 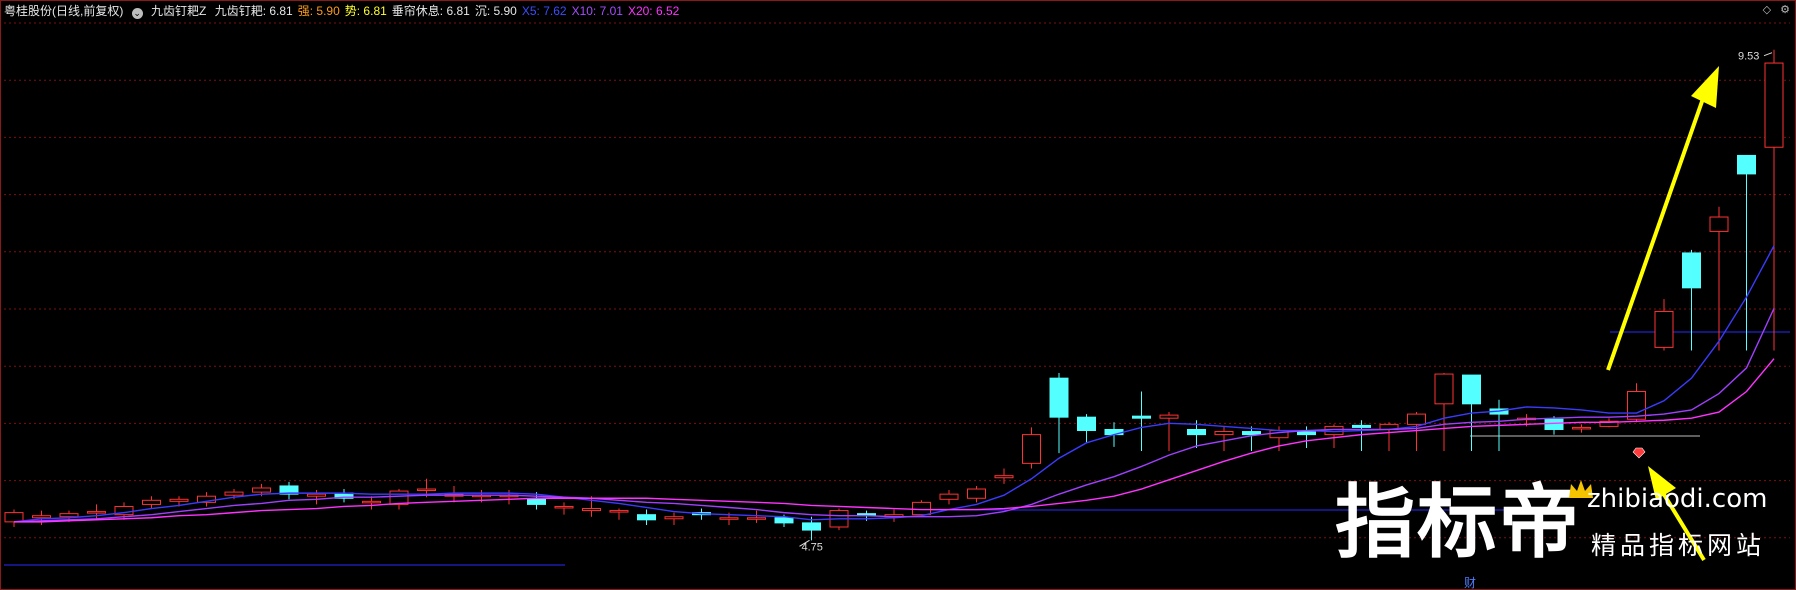 I want to click on indicator-value-3: 垂帘休息: 6.81, so click(x=430, y=11).